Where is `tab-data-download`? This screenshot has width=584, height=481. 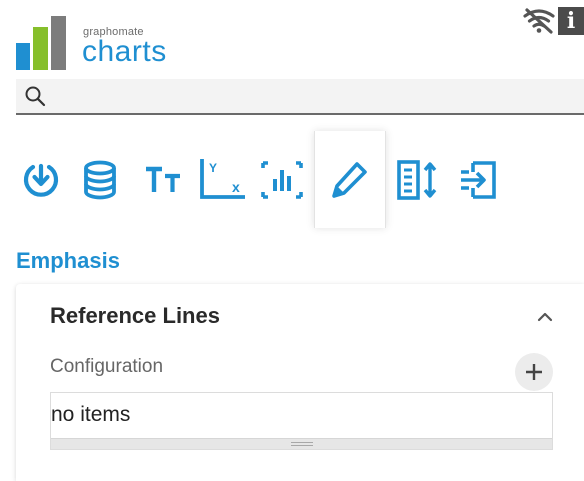
tab-data-download is located at coordinates (41, 179).